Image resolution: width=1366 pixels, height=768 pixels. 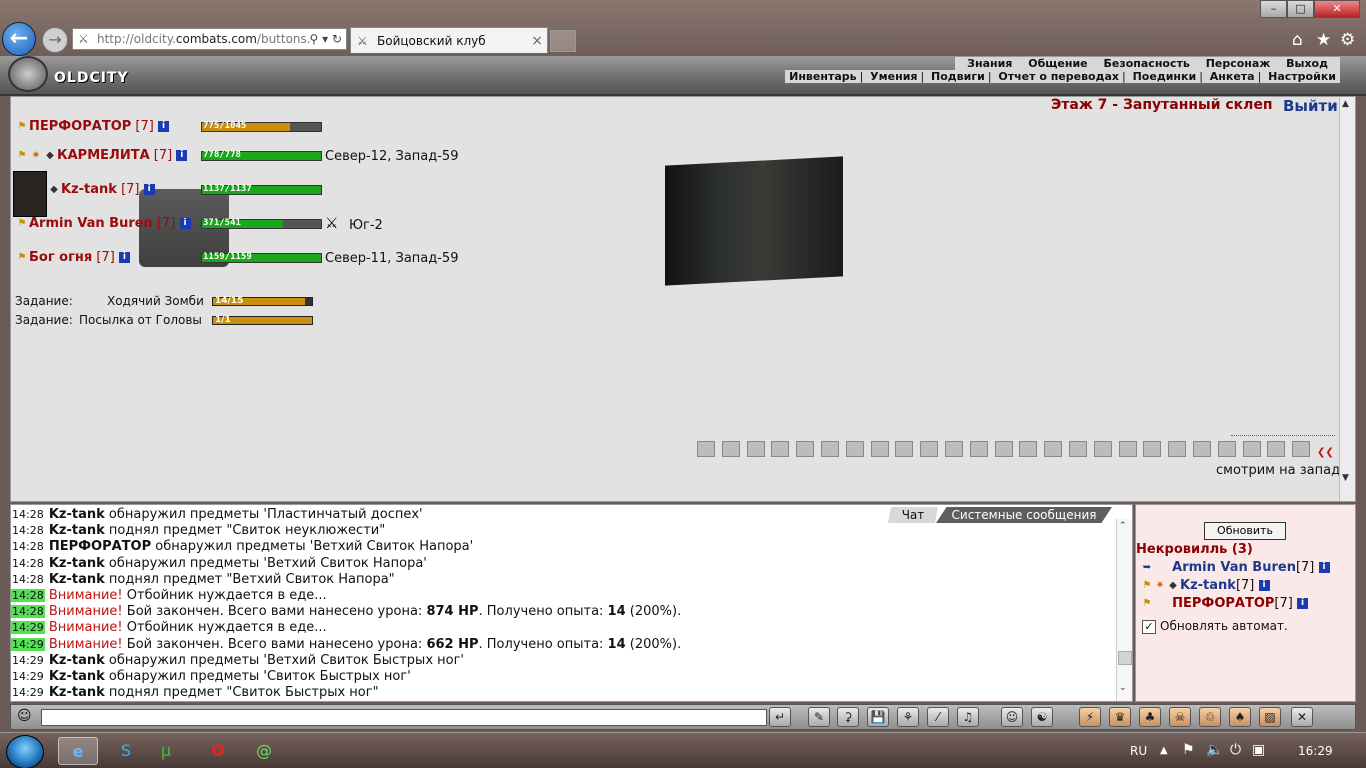 What do you see at coordinates (1345, 104) in the screenshot?
I see `scroll-up-icon: ▲` at bounding box center [1345, 104].